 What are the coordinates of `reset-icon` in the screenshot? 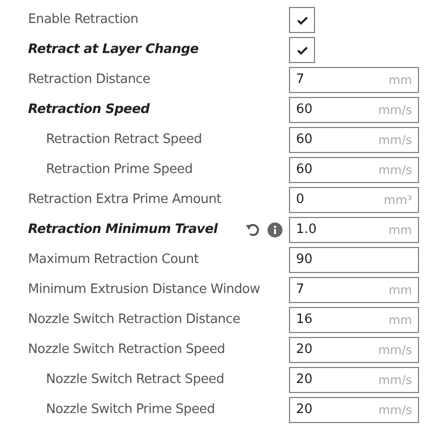 It's located at (253, 230).